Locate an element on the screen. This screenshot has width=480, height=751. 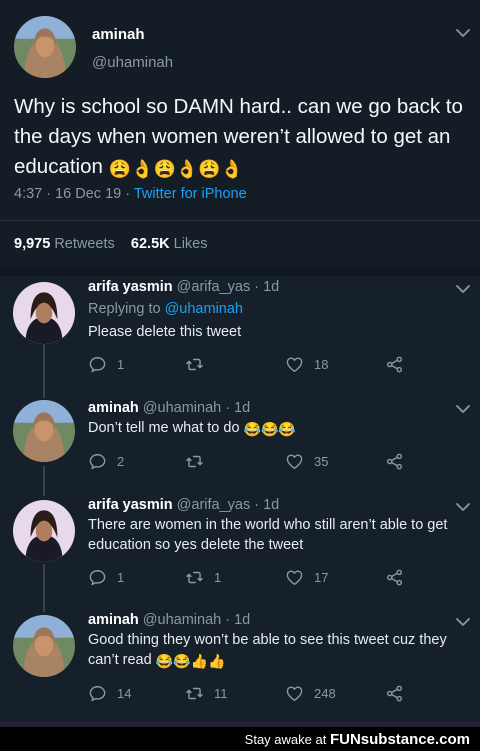
tweet-stats: 9,975 Retweets 62.5K Likes is located at coordinates (111, 244).